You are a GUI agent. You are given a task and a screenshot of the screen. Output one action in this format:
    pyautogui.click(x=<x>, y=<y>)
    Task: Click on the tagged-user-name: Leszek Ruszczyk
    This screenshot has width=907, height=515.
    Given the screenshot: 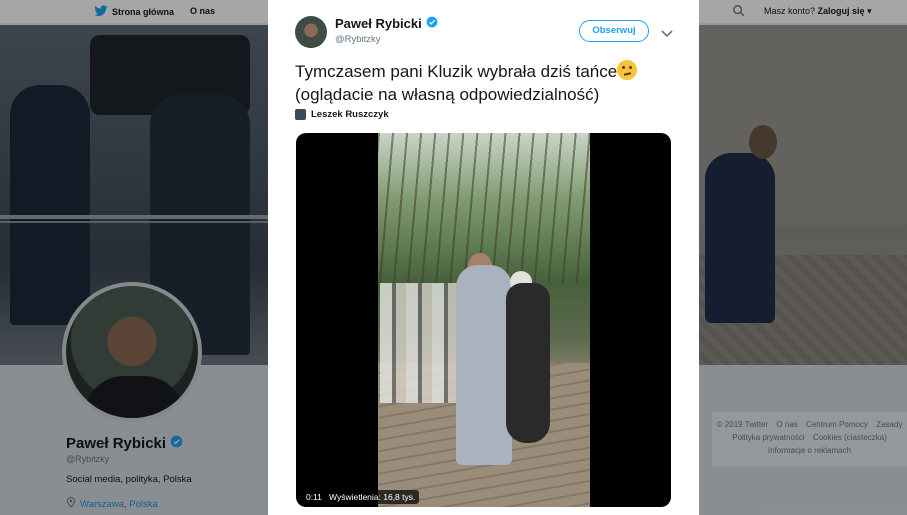 What is the action you would take?
    pyautogui.click(x=350, y=114)
    